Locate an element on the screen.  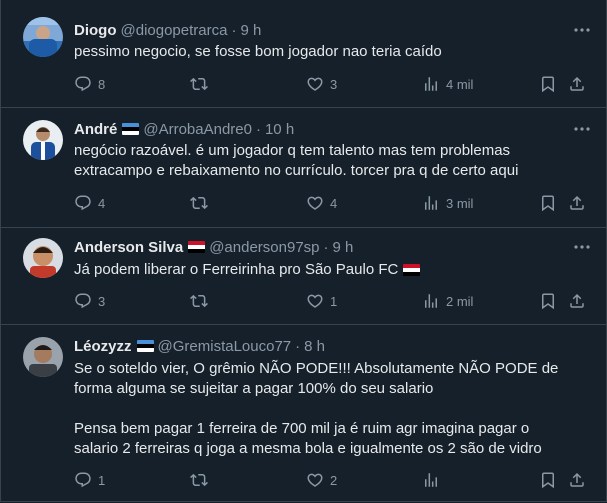
display-name: Anderson Silva is located at coordinates (128, 247).